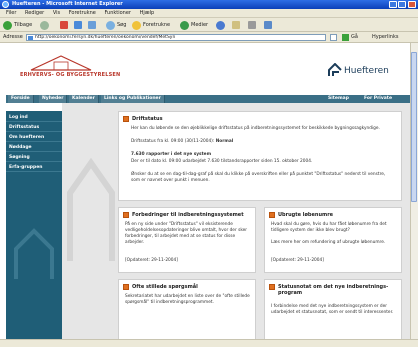 The image size is (418, 347). I want to click on home-icon, so click(92, 25).